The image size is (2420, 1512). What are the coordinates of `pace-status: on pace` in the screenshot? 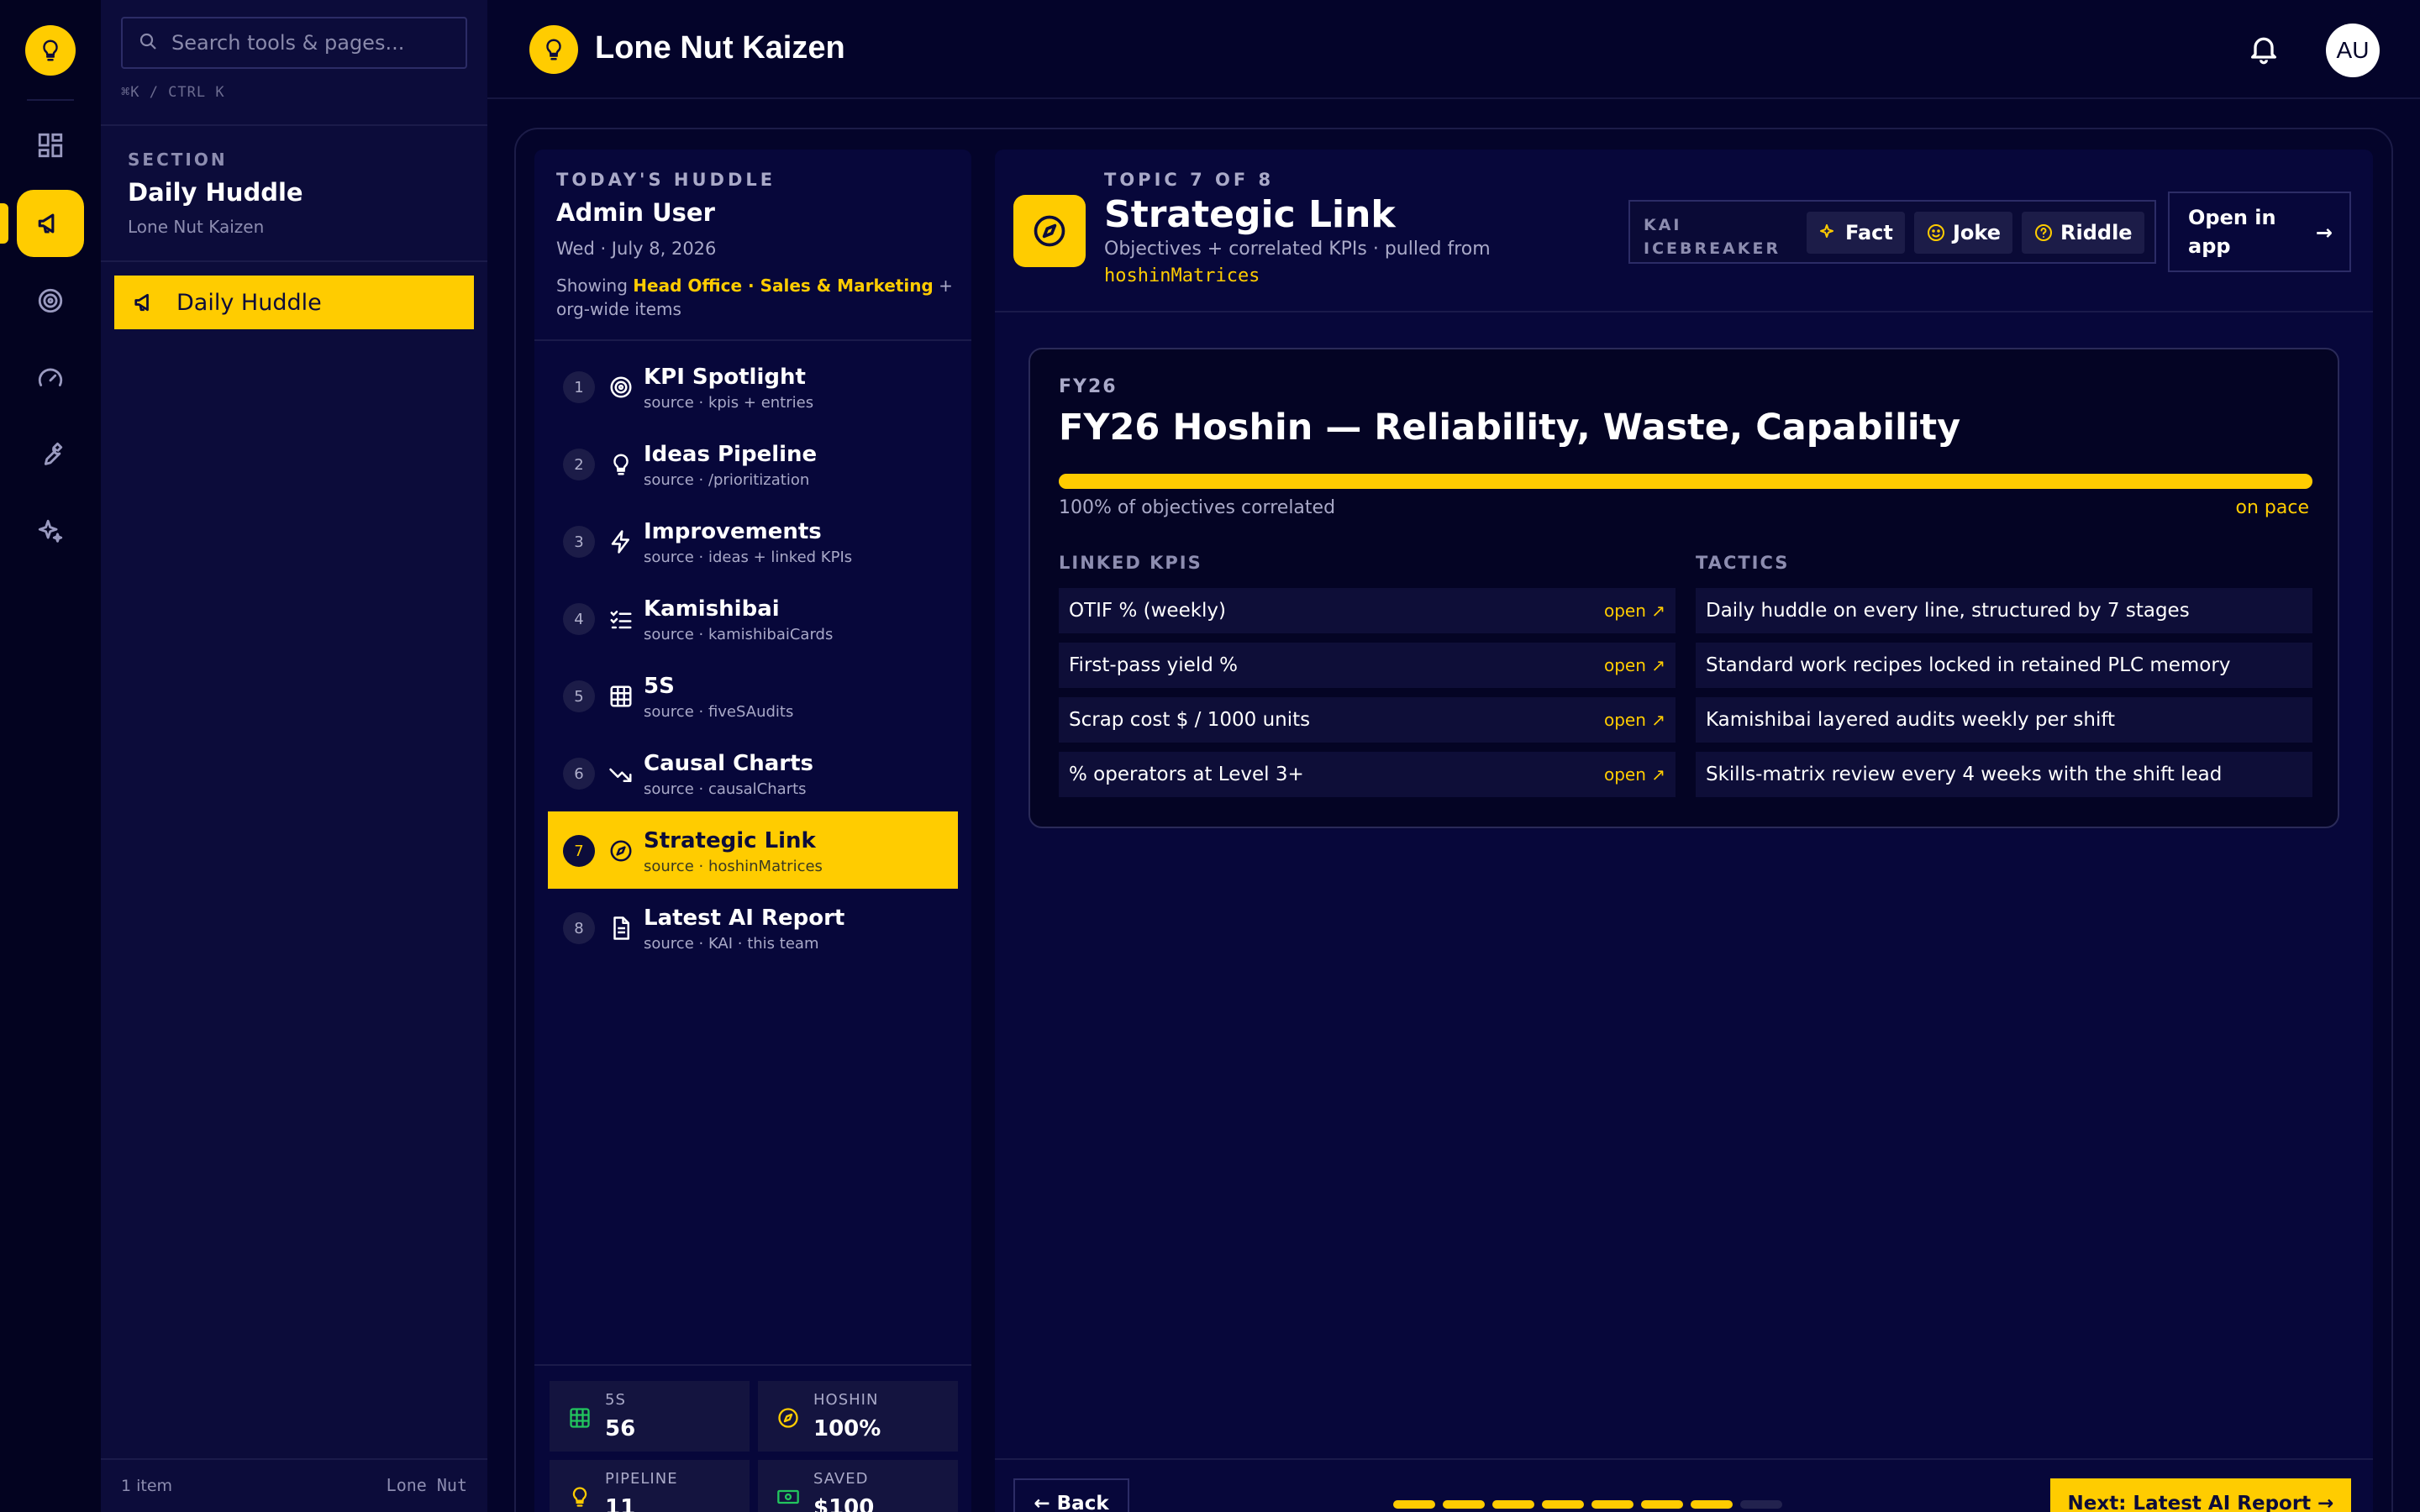 It's located at (2272, 507).